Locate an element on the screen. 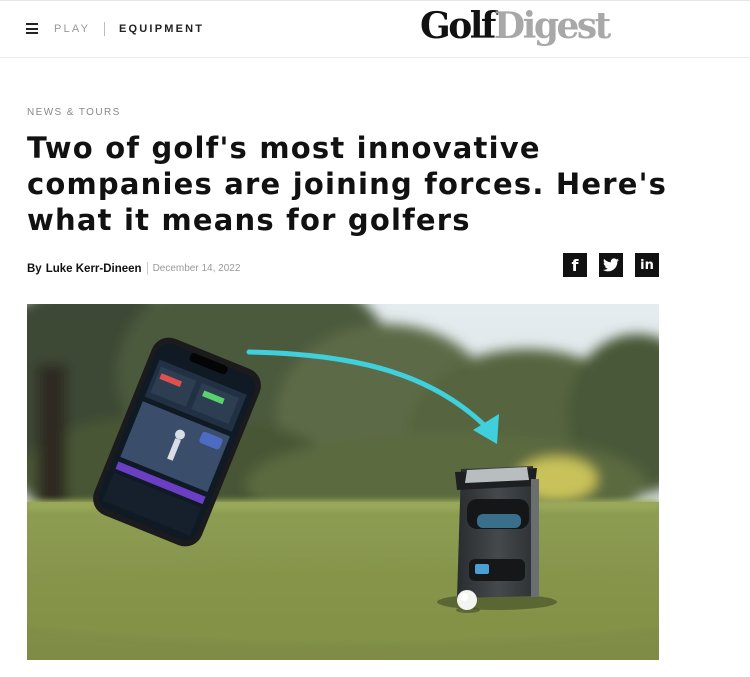  author-link: Luke Kerr-Dineen is located at coordinates (94, 269).